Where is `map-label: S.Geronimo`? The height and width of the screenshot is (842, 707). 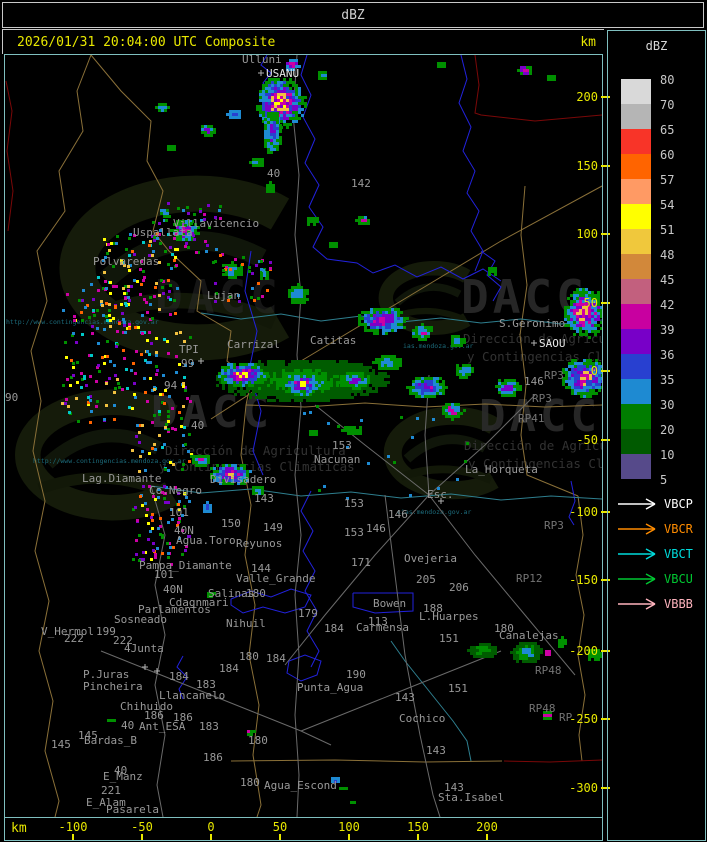
map-label: S.Geronimo is located at coordinates (532, 323).